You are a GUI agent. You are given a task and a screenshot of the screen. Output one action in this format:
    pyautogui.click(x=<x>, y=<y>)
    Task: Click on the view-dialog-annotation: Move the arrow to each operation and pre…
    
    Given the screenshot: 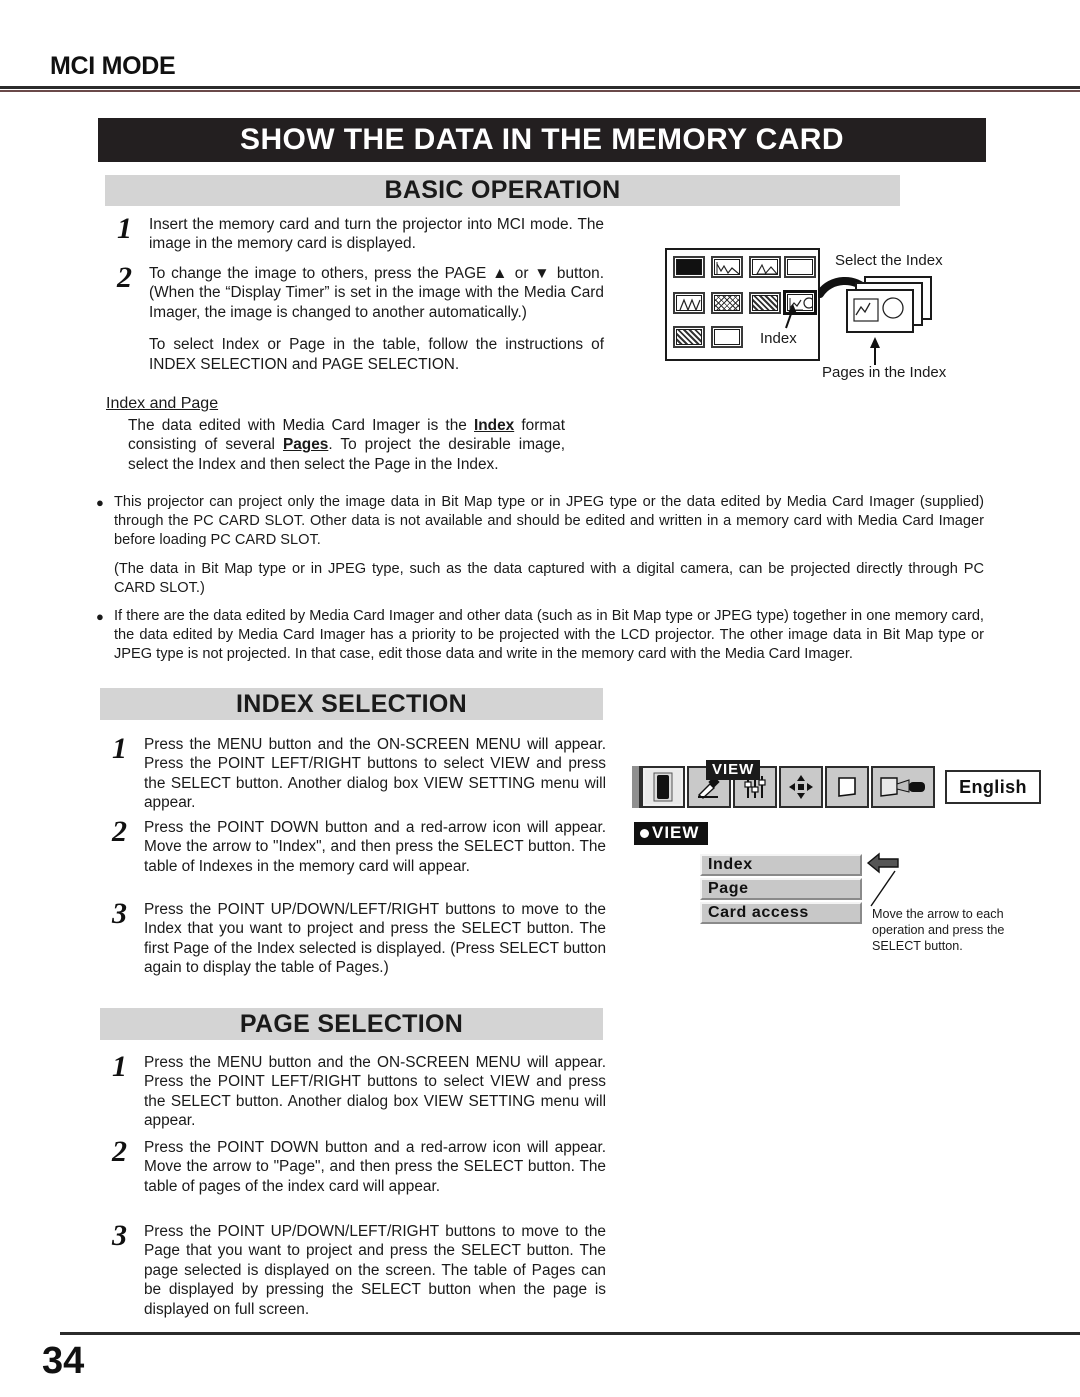 What is the action you would take?
    pyautogui.click(x=938, y=930)
    